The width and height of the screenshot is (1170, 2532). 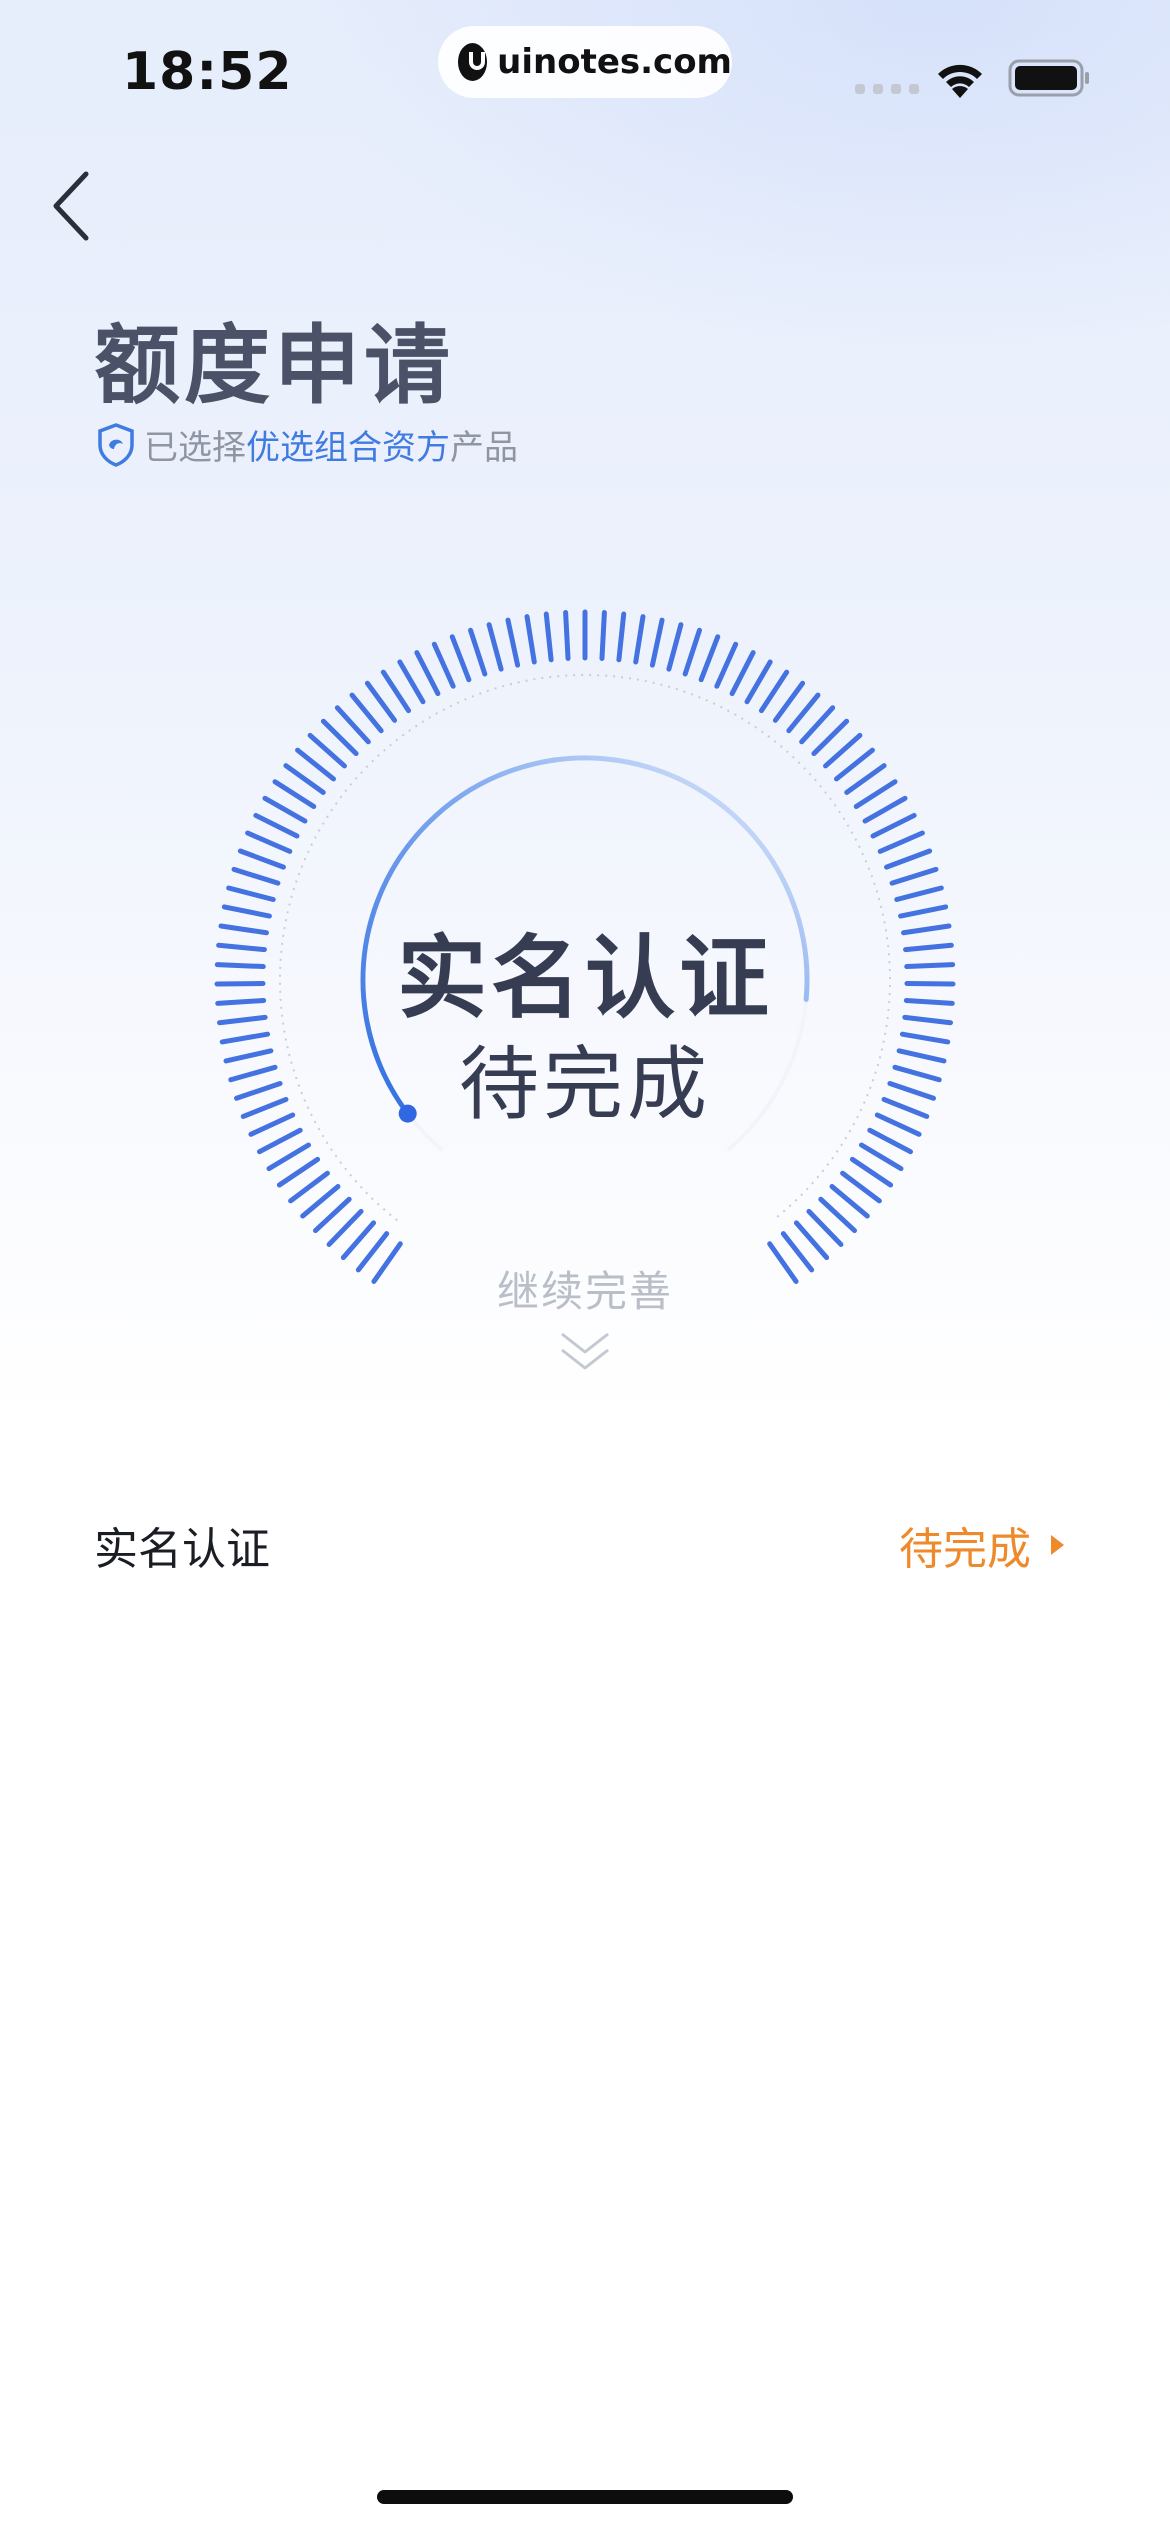 What do you see at coordinates (585, 978) in the screenshot?
I see `verification-title: 实名认证` at bounding box center [585, 978].